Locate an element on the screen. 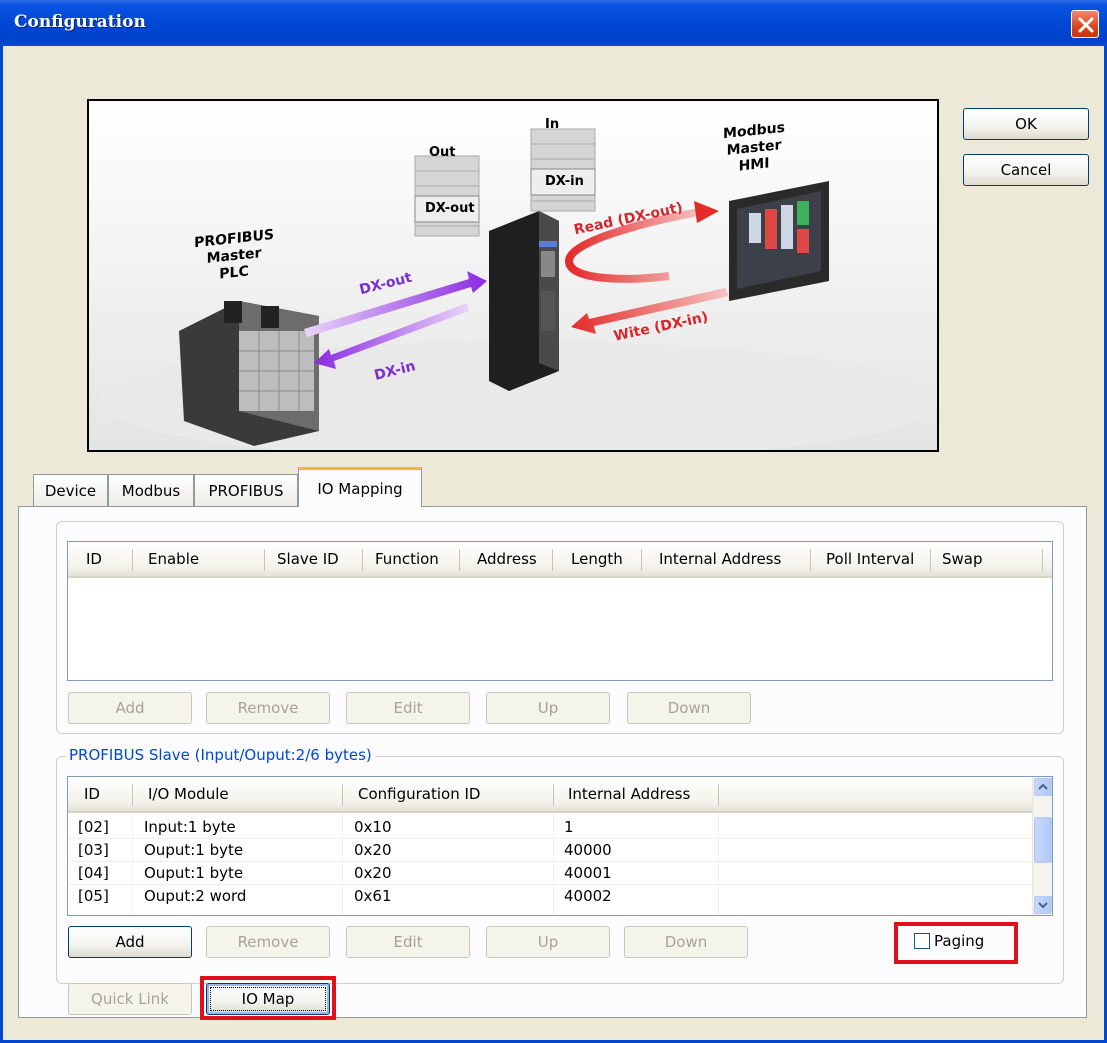 The height and width of the screenshot is (1043, 1107). dx-out-box-graphic is located at coordinates (447, 196).